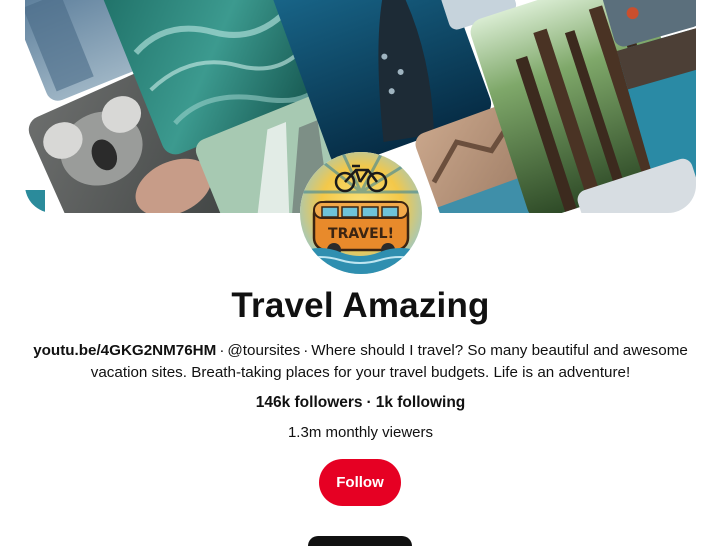 Image resolution: width=721 pixels, height=546 pixels. What do you see at coordinates (360, 482) in the screenshot?
I see `follow-button: Follow` at bounding box center [360, 482].